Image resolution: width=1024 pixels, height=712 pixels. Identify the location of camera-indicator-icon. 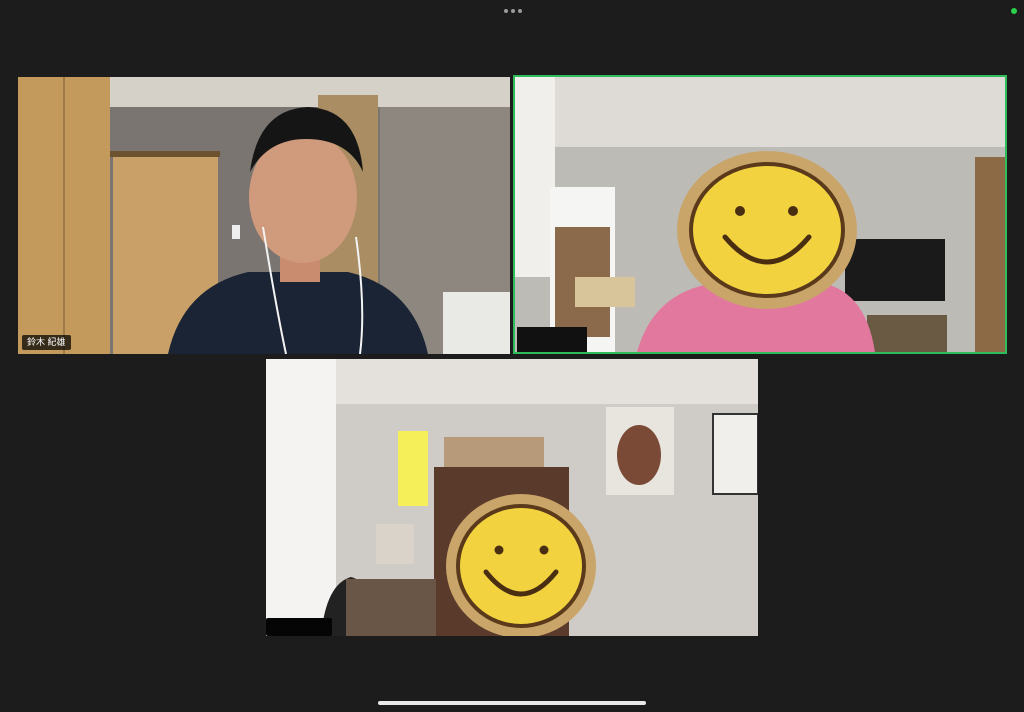
(1014, 11).